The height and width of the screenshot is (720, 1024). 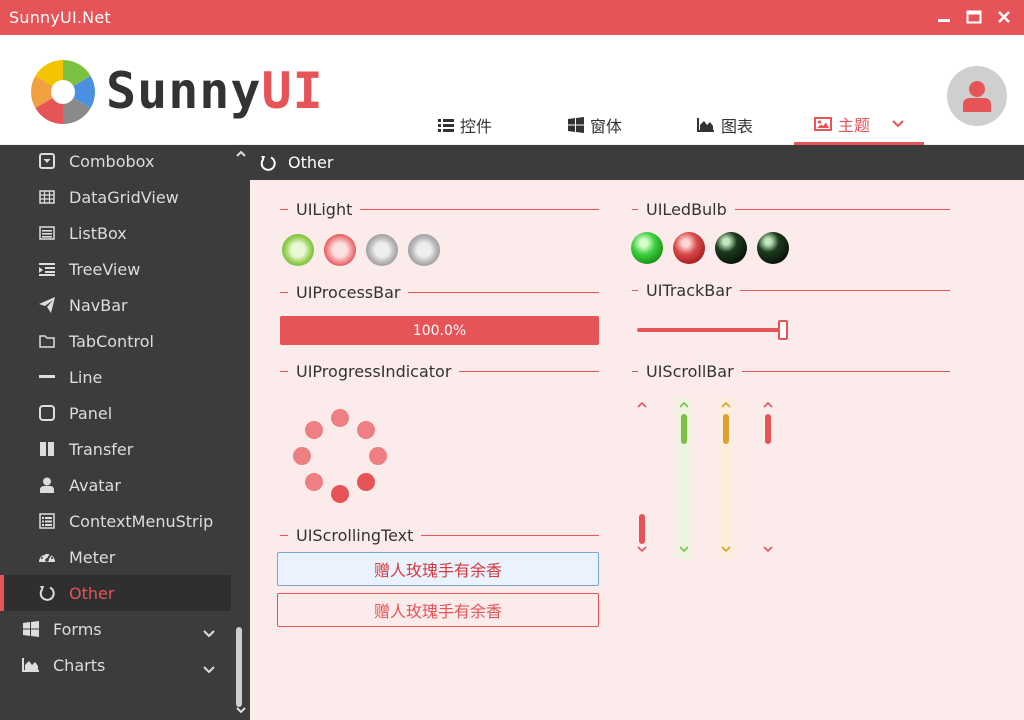 I want to click on close-icon, so click(x=1004, y=17).